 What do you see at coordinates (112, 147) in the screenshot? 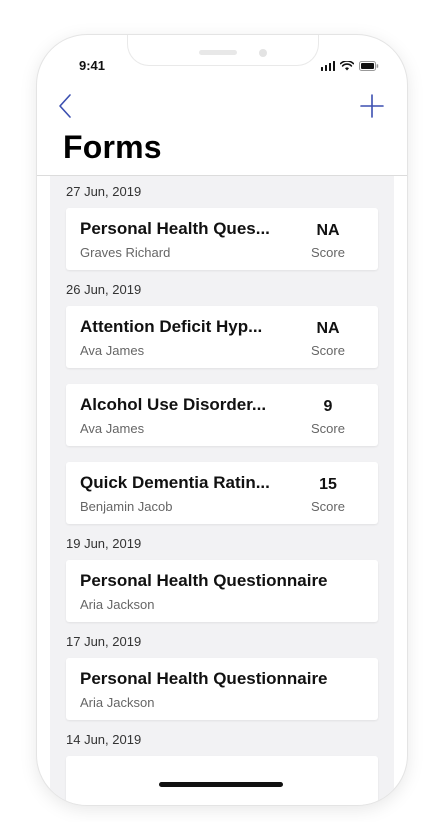
I see `page-title: Forms` at bounding box center [112, 147].